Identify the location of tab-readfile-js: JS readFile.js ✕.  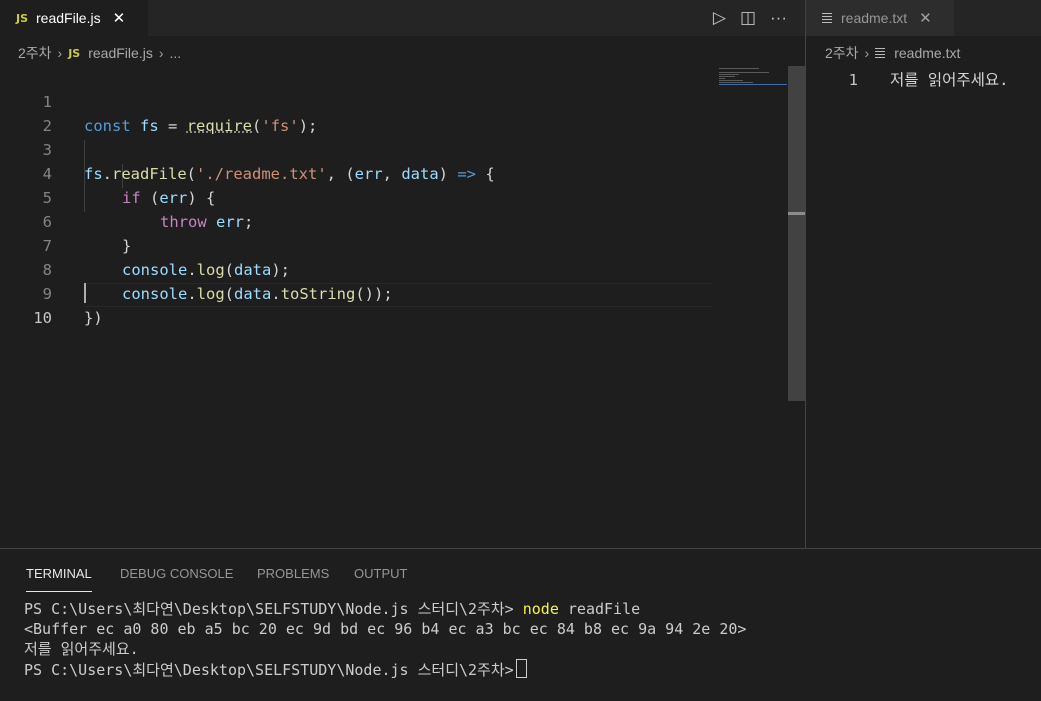
(74, 18).